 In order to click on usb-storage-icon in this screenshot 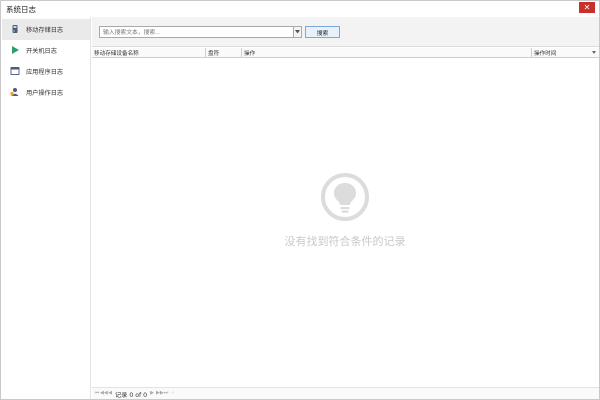, I will do `click(15, 29)`.